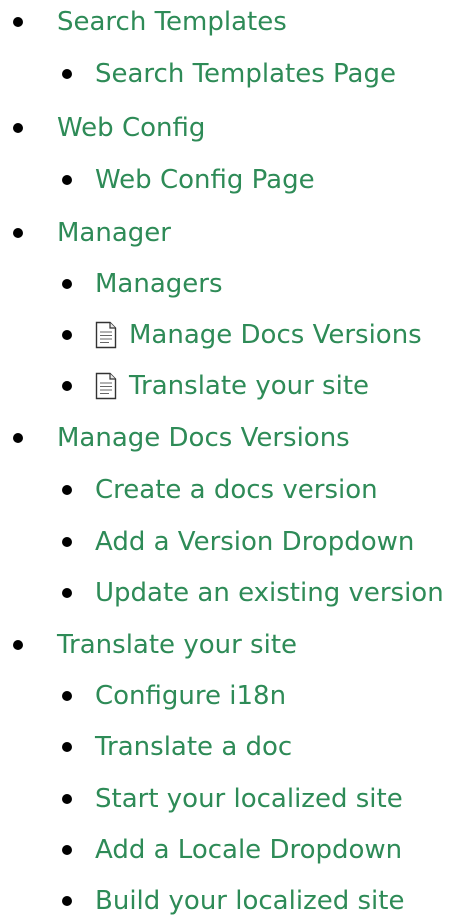 This screenshot has height=921, width=466. I want to click on nav-link: Manager, so click(114, 233).